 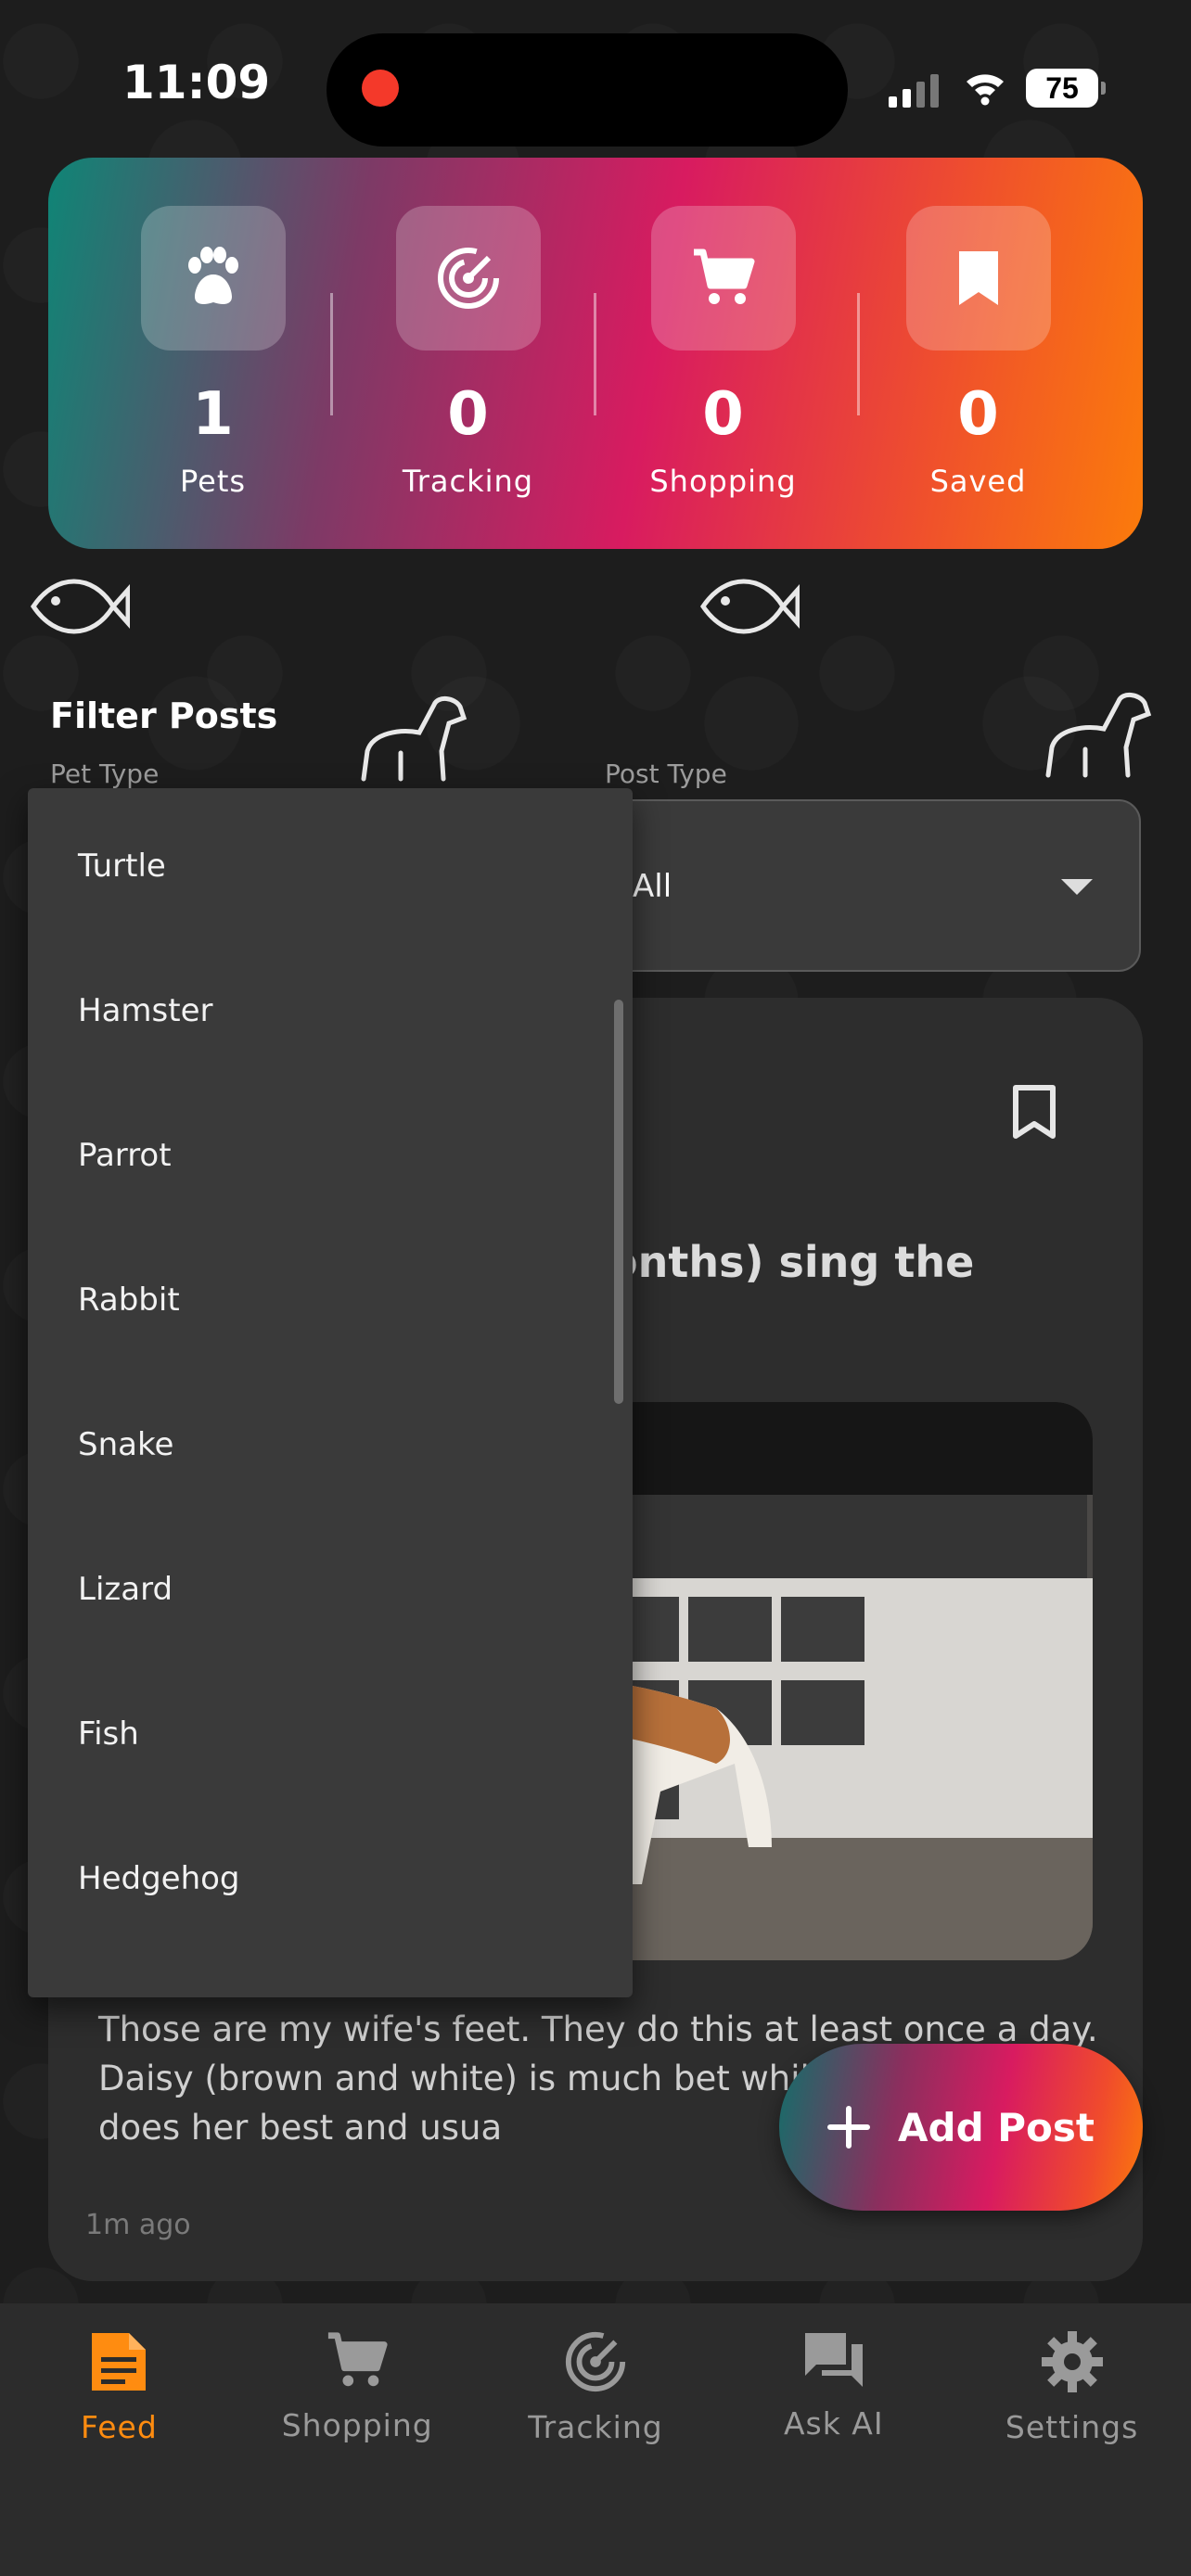 What do you see at coordinates (105, 774) in the screenshot?
I see `pet-type-label: Pet Type` at bounding box center [105, 774].